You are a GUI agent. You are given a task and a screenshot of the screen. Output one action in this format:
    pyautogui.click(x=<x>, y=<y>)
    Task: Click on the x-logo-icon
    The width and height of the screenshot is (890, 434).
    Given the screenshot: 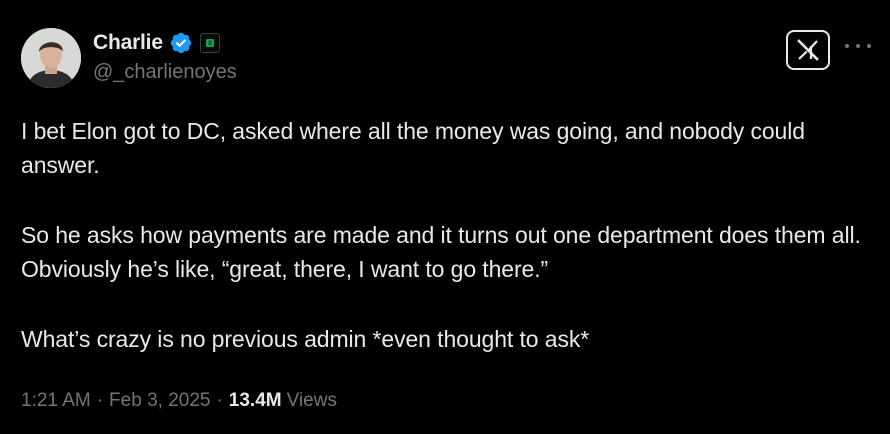 What is the action you would take?
    pyautogui.click(x=808, y=50)
    